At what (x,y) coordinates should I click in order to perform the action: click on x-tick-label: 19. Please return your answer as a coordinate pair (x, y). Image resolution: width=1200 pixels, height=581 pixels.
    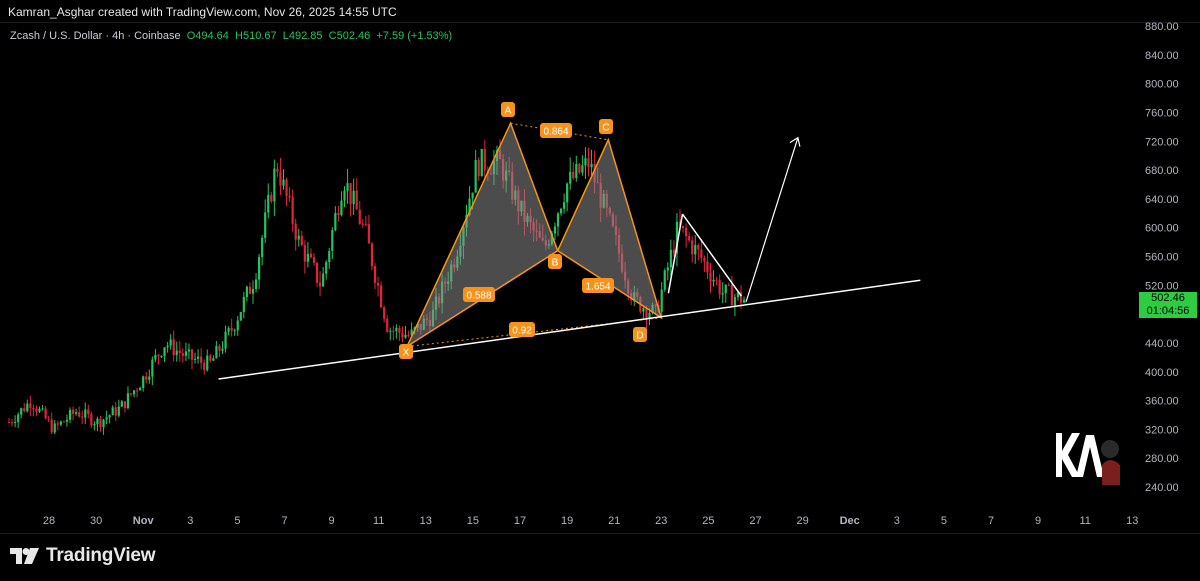
    Looking at the image, I should click on (567, 521).